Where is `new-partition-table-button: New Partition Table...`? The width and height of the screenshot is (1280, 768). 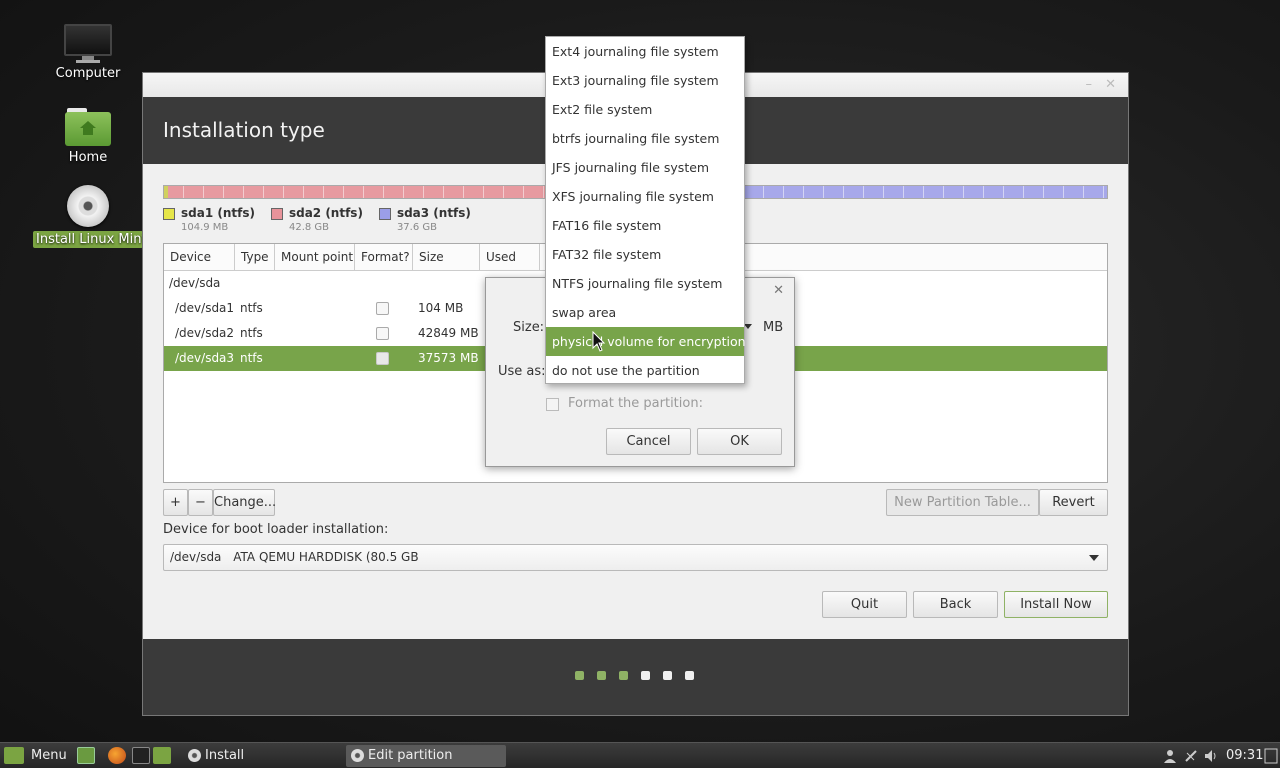 new-partition-table-button: New Partition Table... is located at coordinates (962, 502).